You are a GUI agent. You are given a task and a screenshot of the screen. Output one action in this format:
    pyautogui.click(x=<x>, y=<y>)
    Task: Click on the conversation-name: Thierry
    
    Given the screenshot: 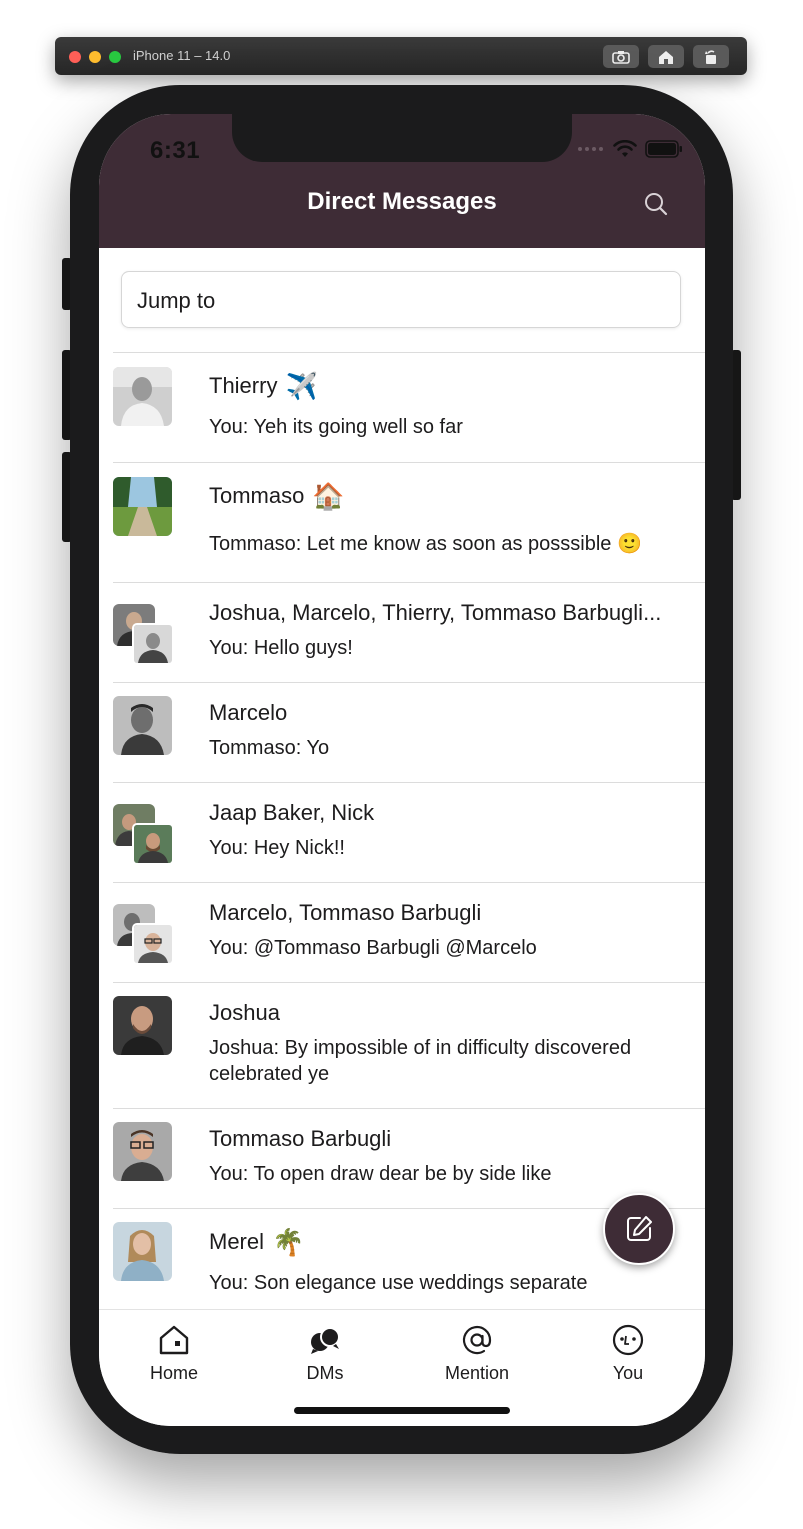 What is the action you would take?
    pyautogui.click(x=243, y=385)
    